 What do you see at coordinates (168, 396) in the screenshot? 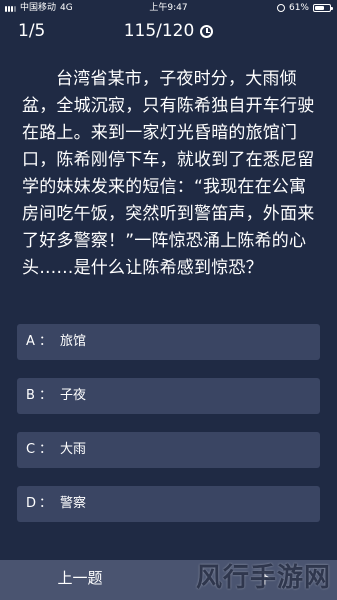
I see `option-b: B ： 子夜` at bounding box center [168, 396].